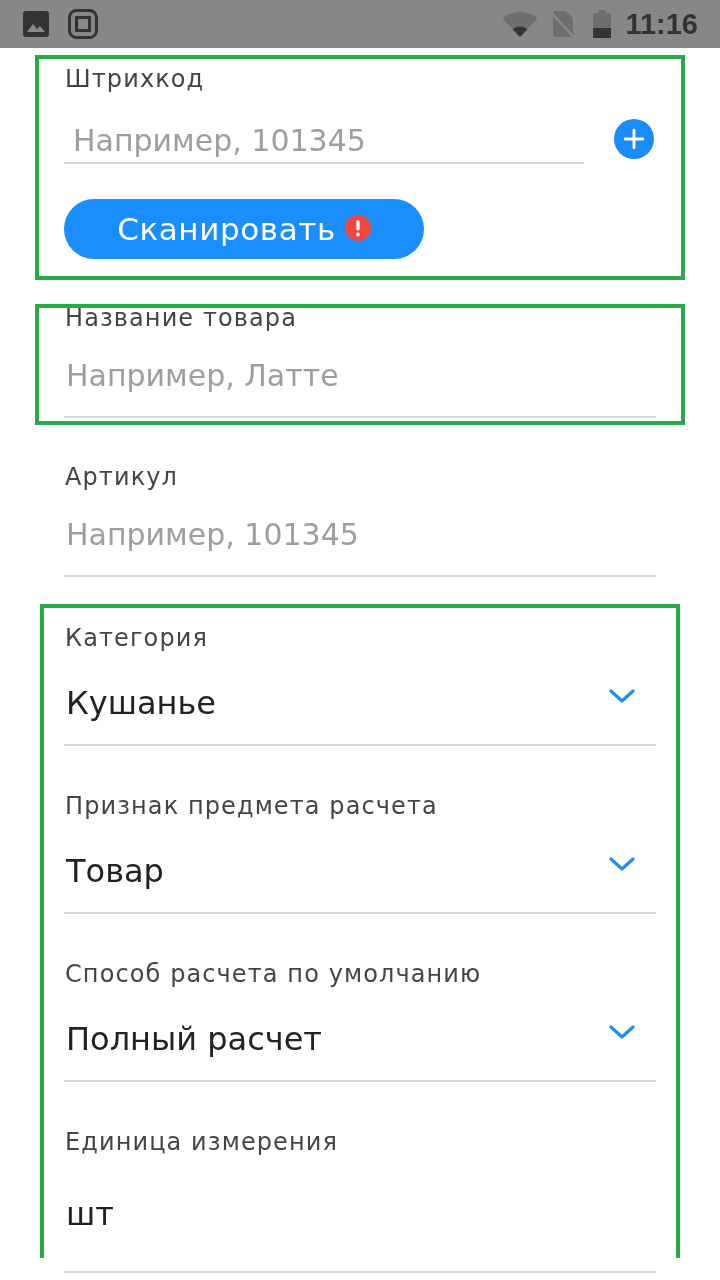 The image size is (720, 1280). What do you see at coordinates (602, 24) in the screenshot?
I see `battery-icon` at bounding box center [602, 24].